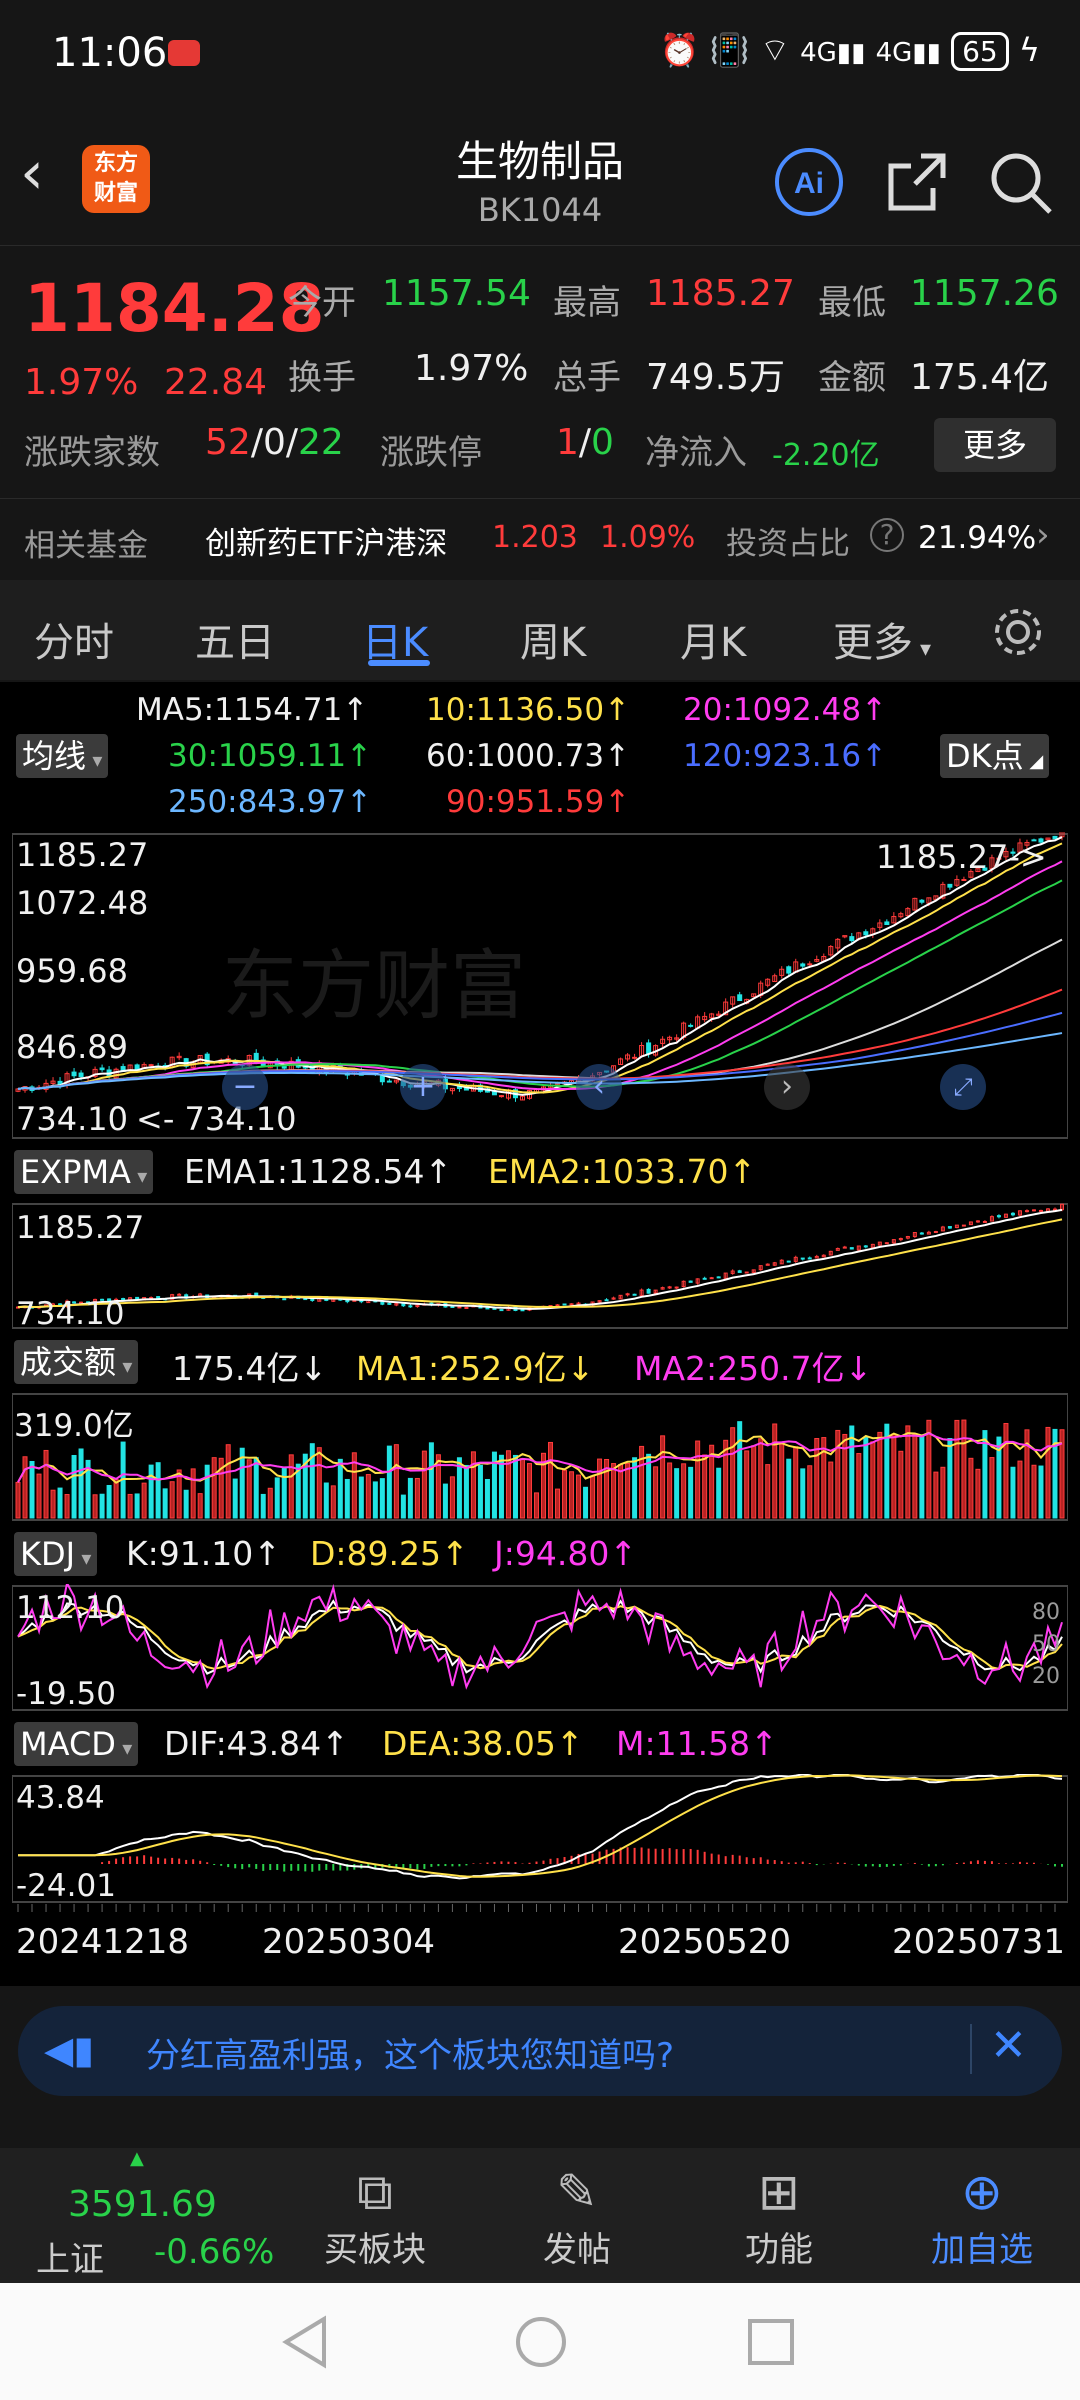  Describe the element at coordinates (214, 2252) in the screenshot. I see `index-change: -0.66%` at that location.